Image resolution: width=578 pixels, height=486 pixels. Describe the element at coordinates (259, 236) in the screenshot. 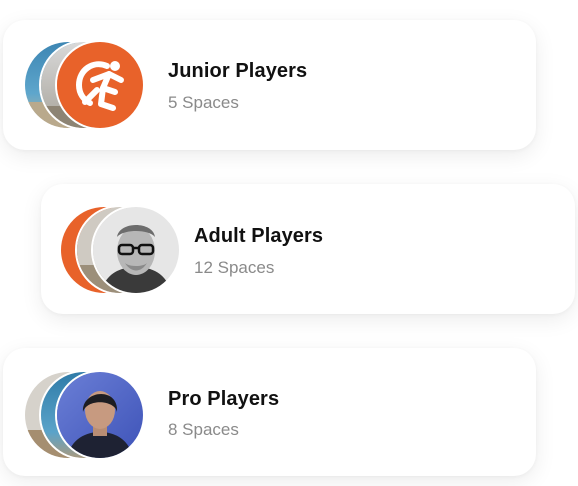

I see `group-title: Adult Players` at that location.